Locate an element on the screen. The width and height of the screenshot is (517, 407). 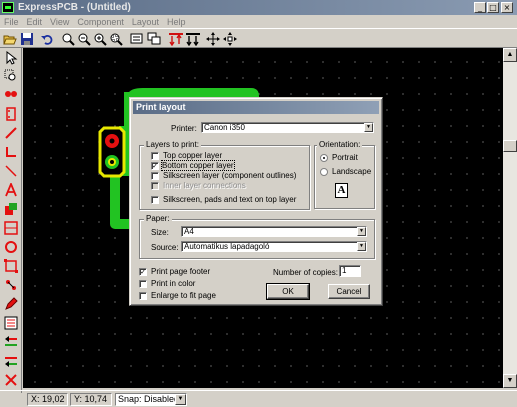
menu-component: Component is located at coordinates (100, 22).